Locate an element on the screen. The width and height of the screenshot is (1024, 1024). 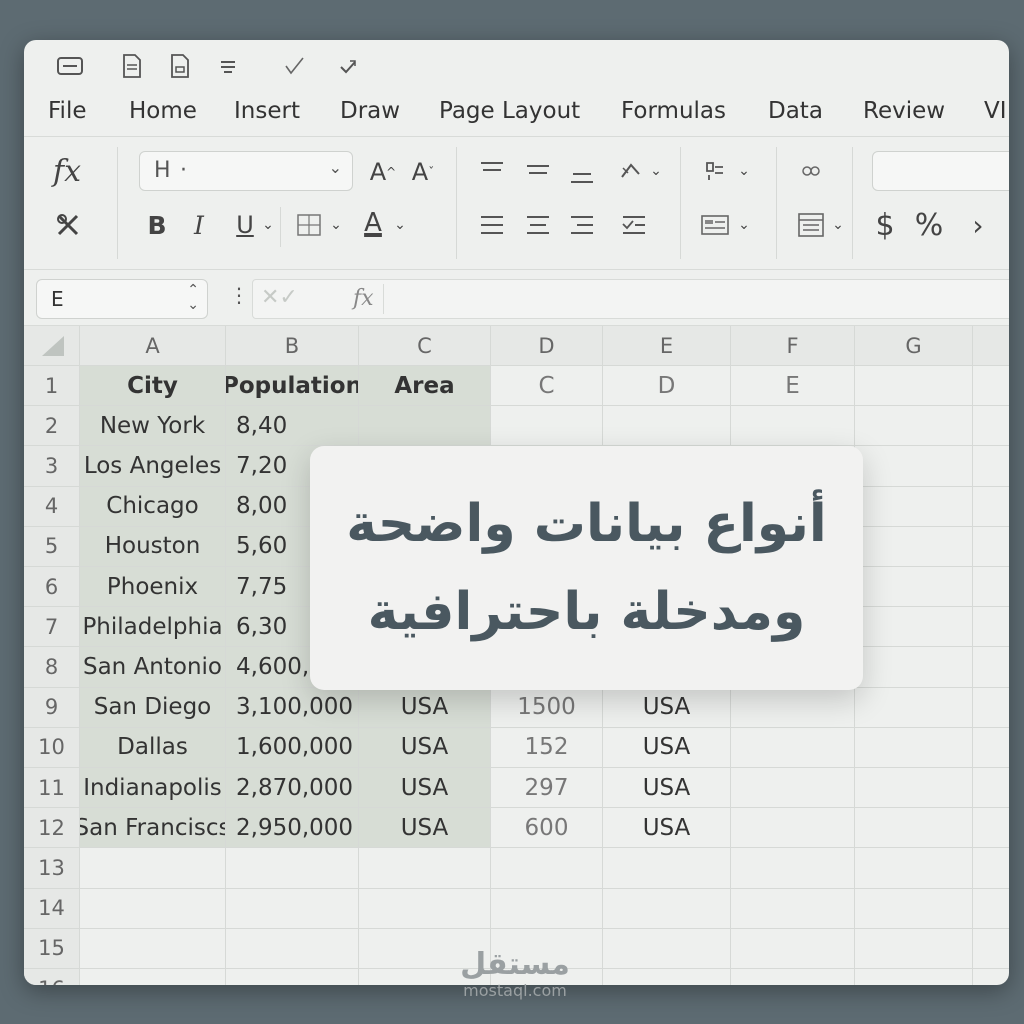
font-name-select: H · ⌄ is located at coordinates (246, 171).